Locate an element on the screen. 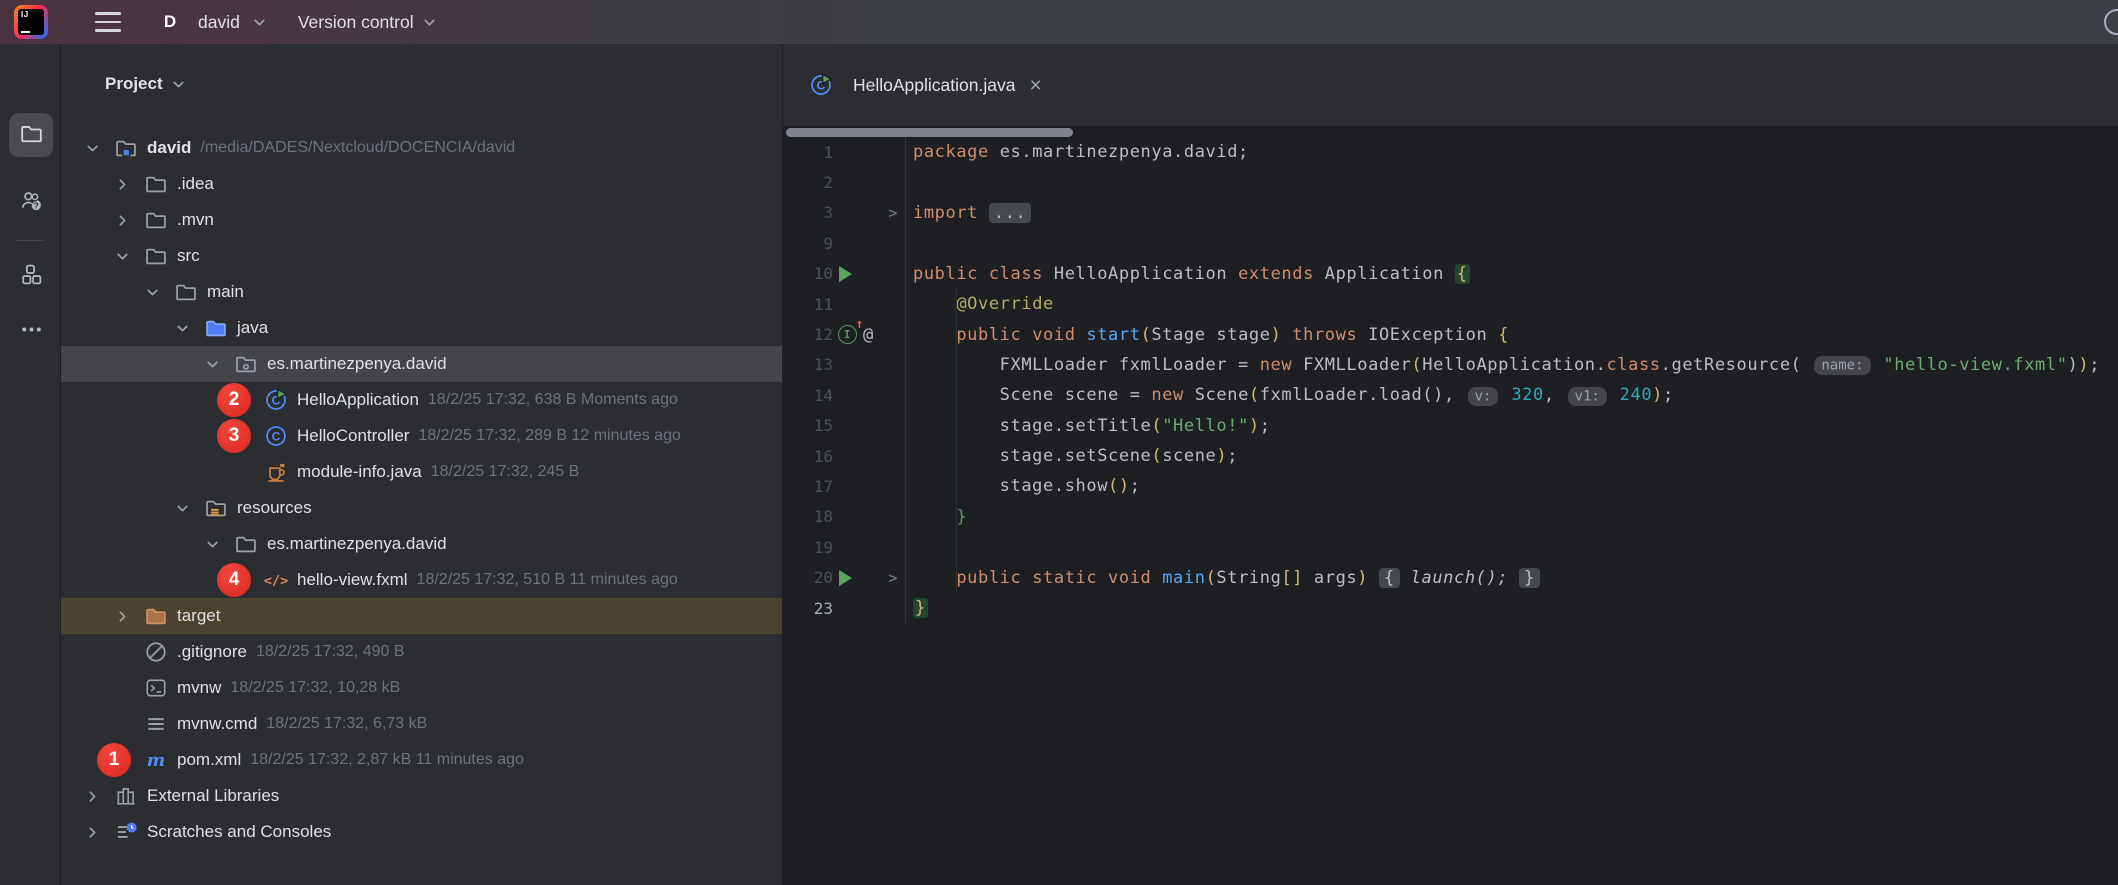  tree-item-label: java is located at coordinates (253, 327).